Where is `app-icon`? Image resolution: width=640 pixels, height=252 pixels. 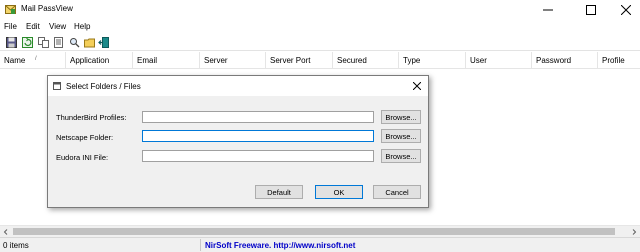 app-icon is located at coordinates (10, 9).